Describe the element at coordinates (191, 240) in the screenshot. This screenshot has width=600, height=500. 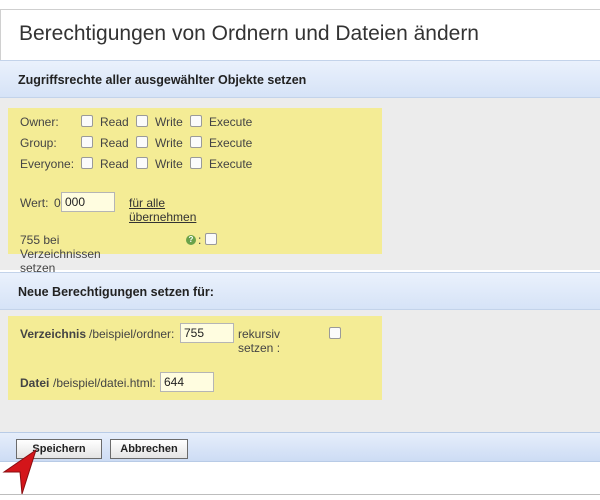
I see `help-icon: ?` at that location.